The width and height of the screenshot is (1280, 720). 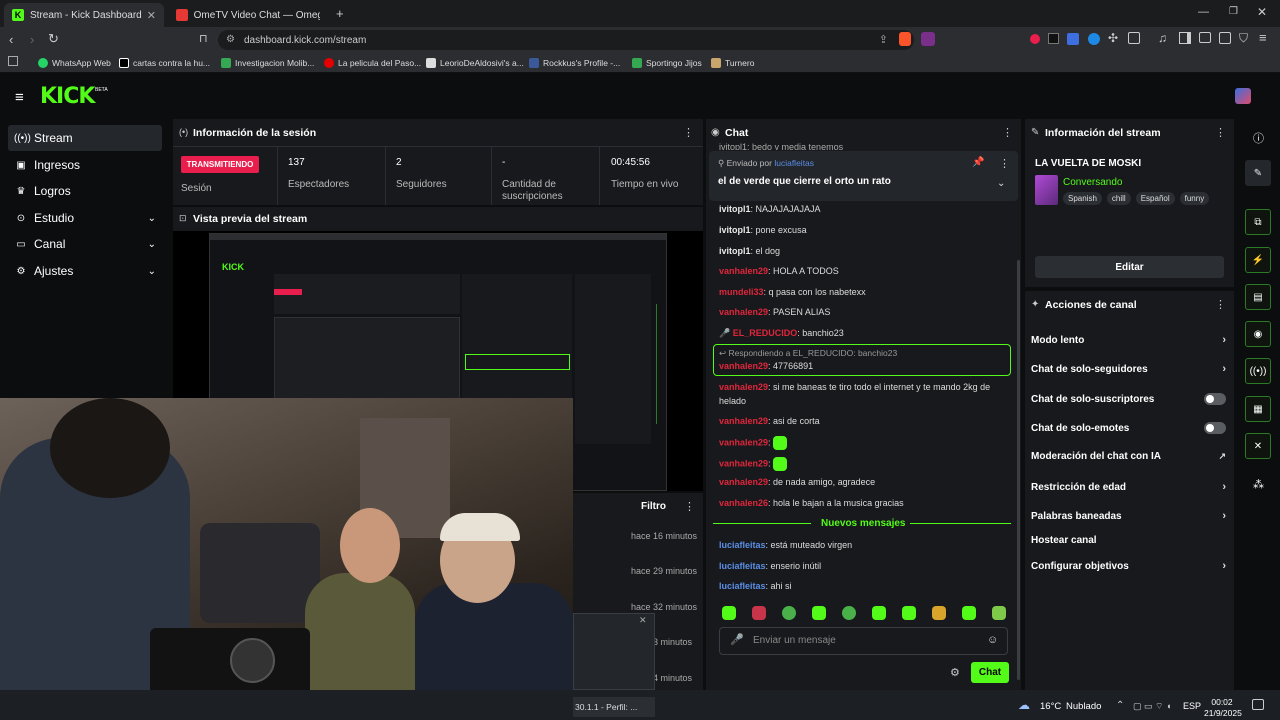 What do you see at coordinates (743, 503) in the screenshot?
I see `chat-user: vanhalen26` at bounding box center [743, 503].